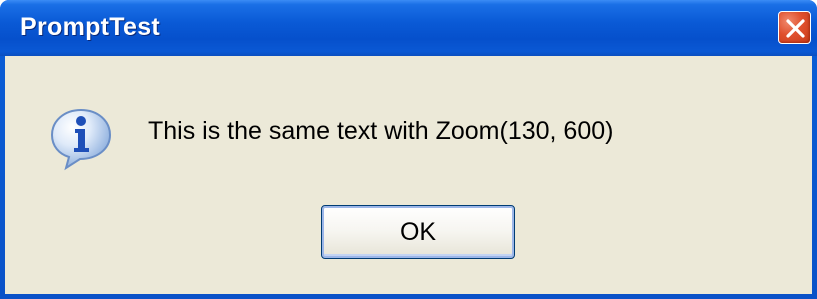  Describe the element at coordinates (418, 232) in the screenshot. I see `ok-button: OK` at that location.